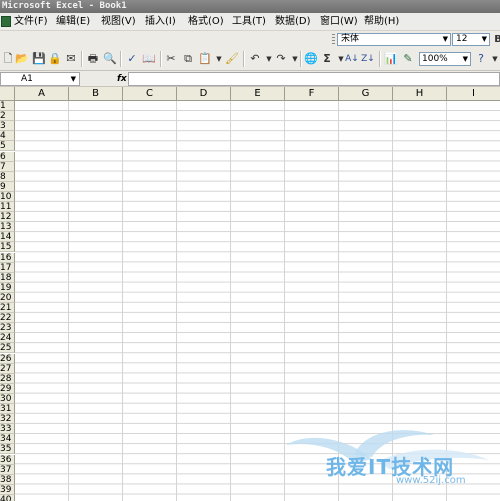  I want to click on undo-icon: ↶, so click(255, 59).